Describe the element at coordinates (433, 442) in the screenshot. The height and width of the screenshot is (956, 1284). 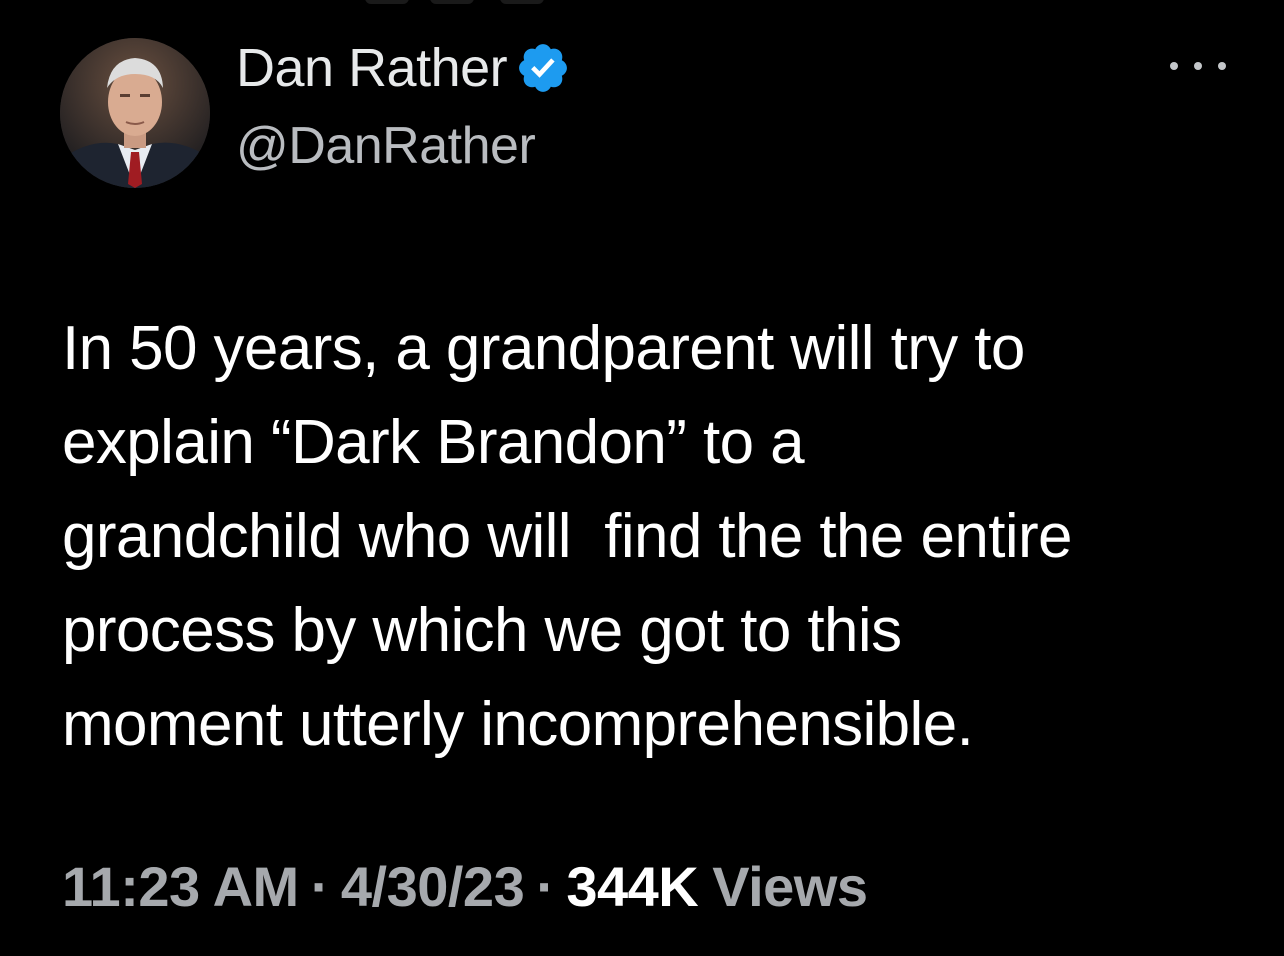
I see `tweet-text-line: explain “Dark Brandon” to a` at that location.